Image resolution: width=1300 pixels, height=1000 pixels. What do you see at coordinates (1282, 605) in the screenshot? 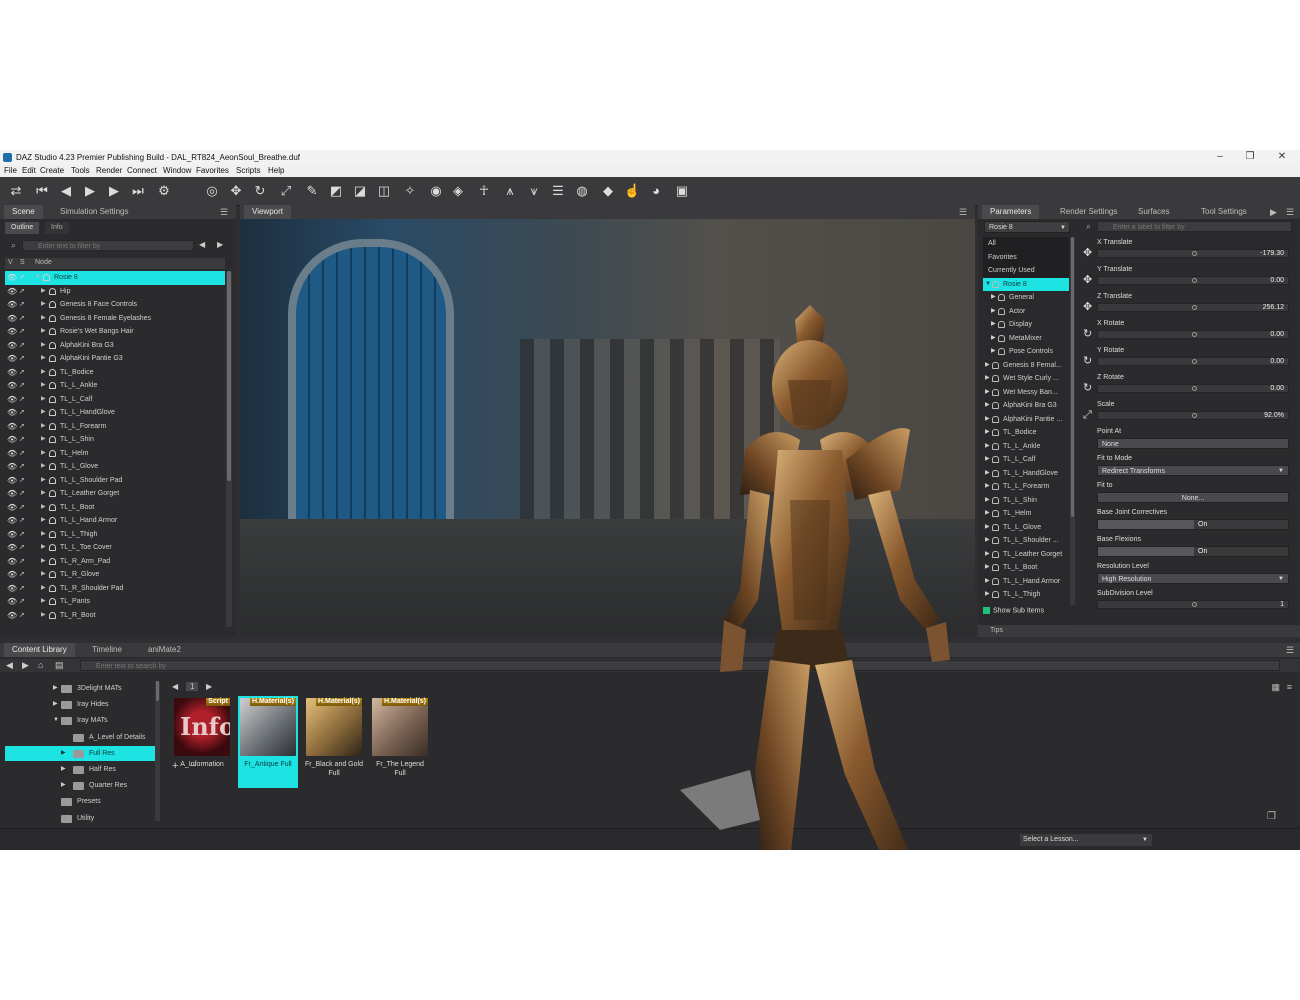
I see `property-value: 1` at bounding box center [1282, 605].